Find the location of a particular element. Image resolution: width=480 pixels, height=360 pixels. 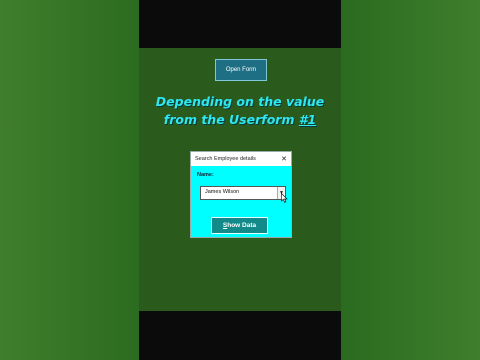

show-data-label: how Data is located at coordinates (242, 225).